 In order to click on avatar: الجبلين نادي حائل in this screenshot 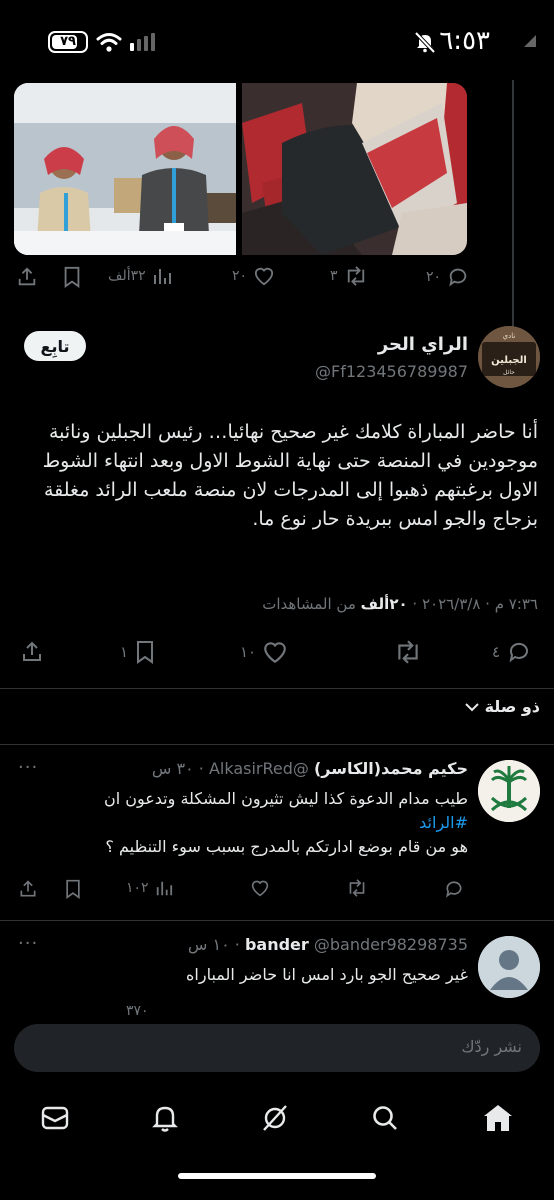, I will do `click(509, 357)`.